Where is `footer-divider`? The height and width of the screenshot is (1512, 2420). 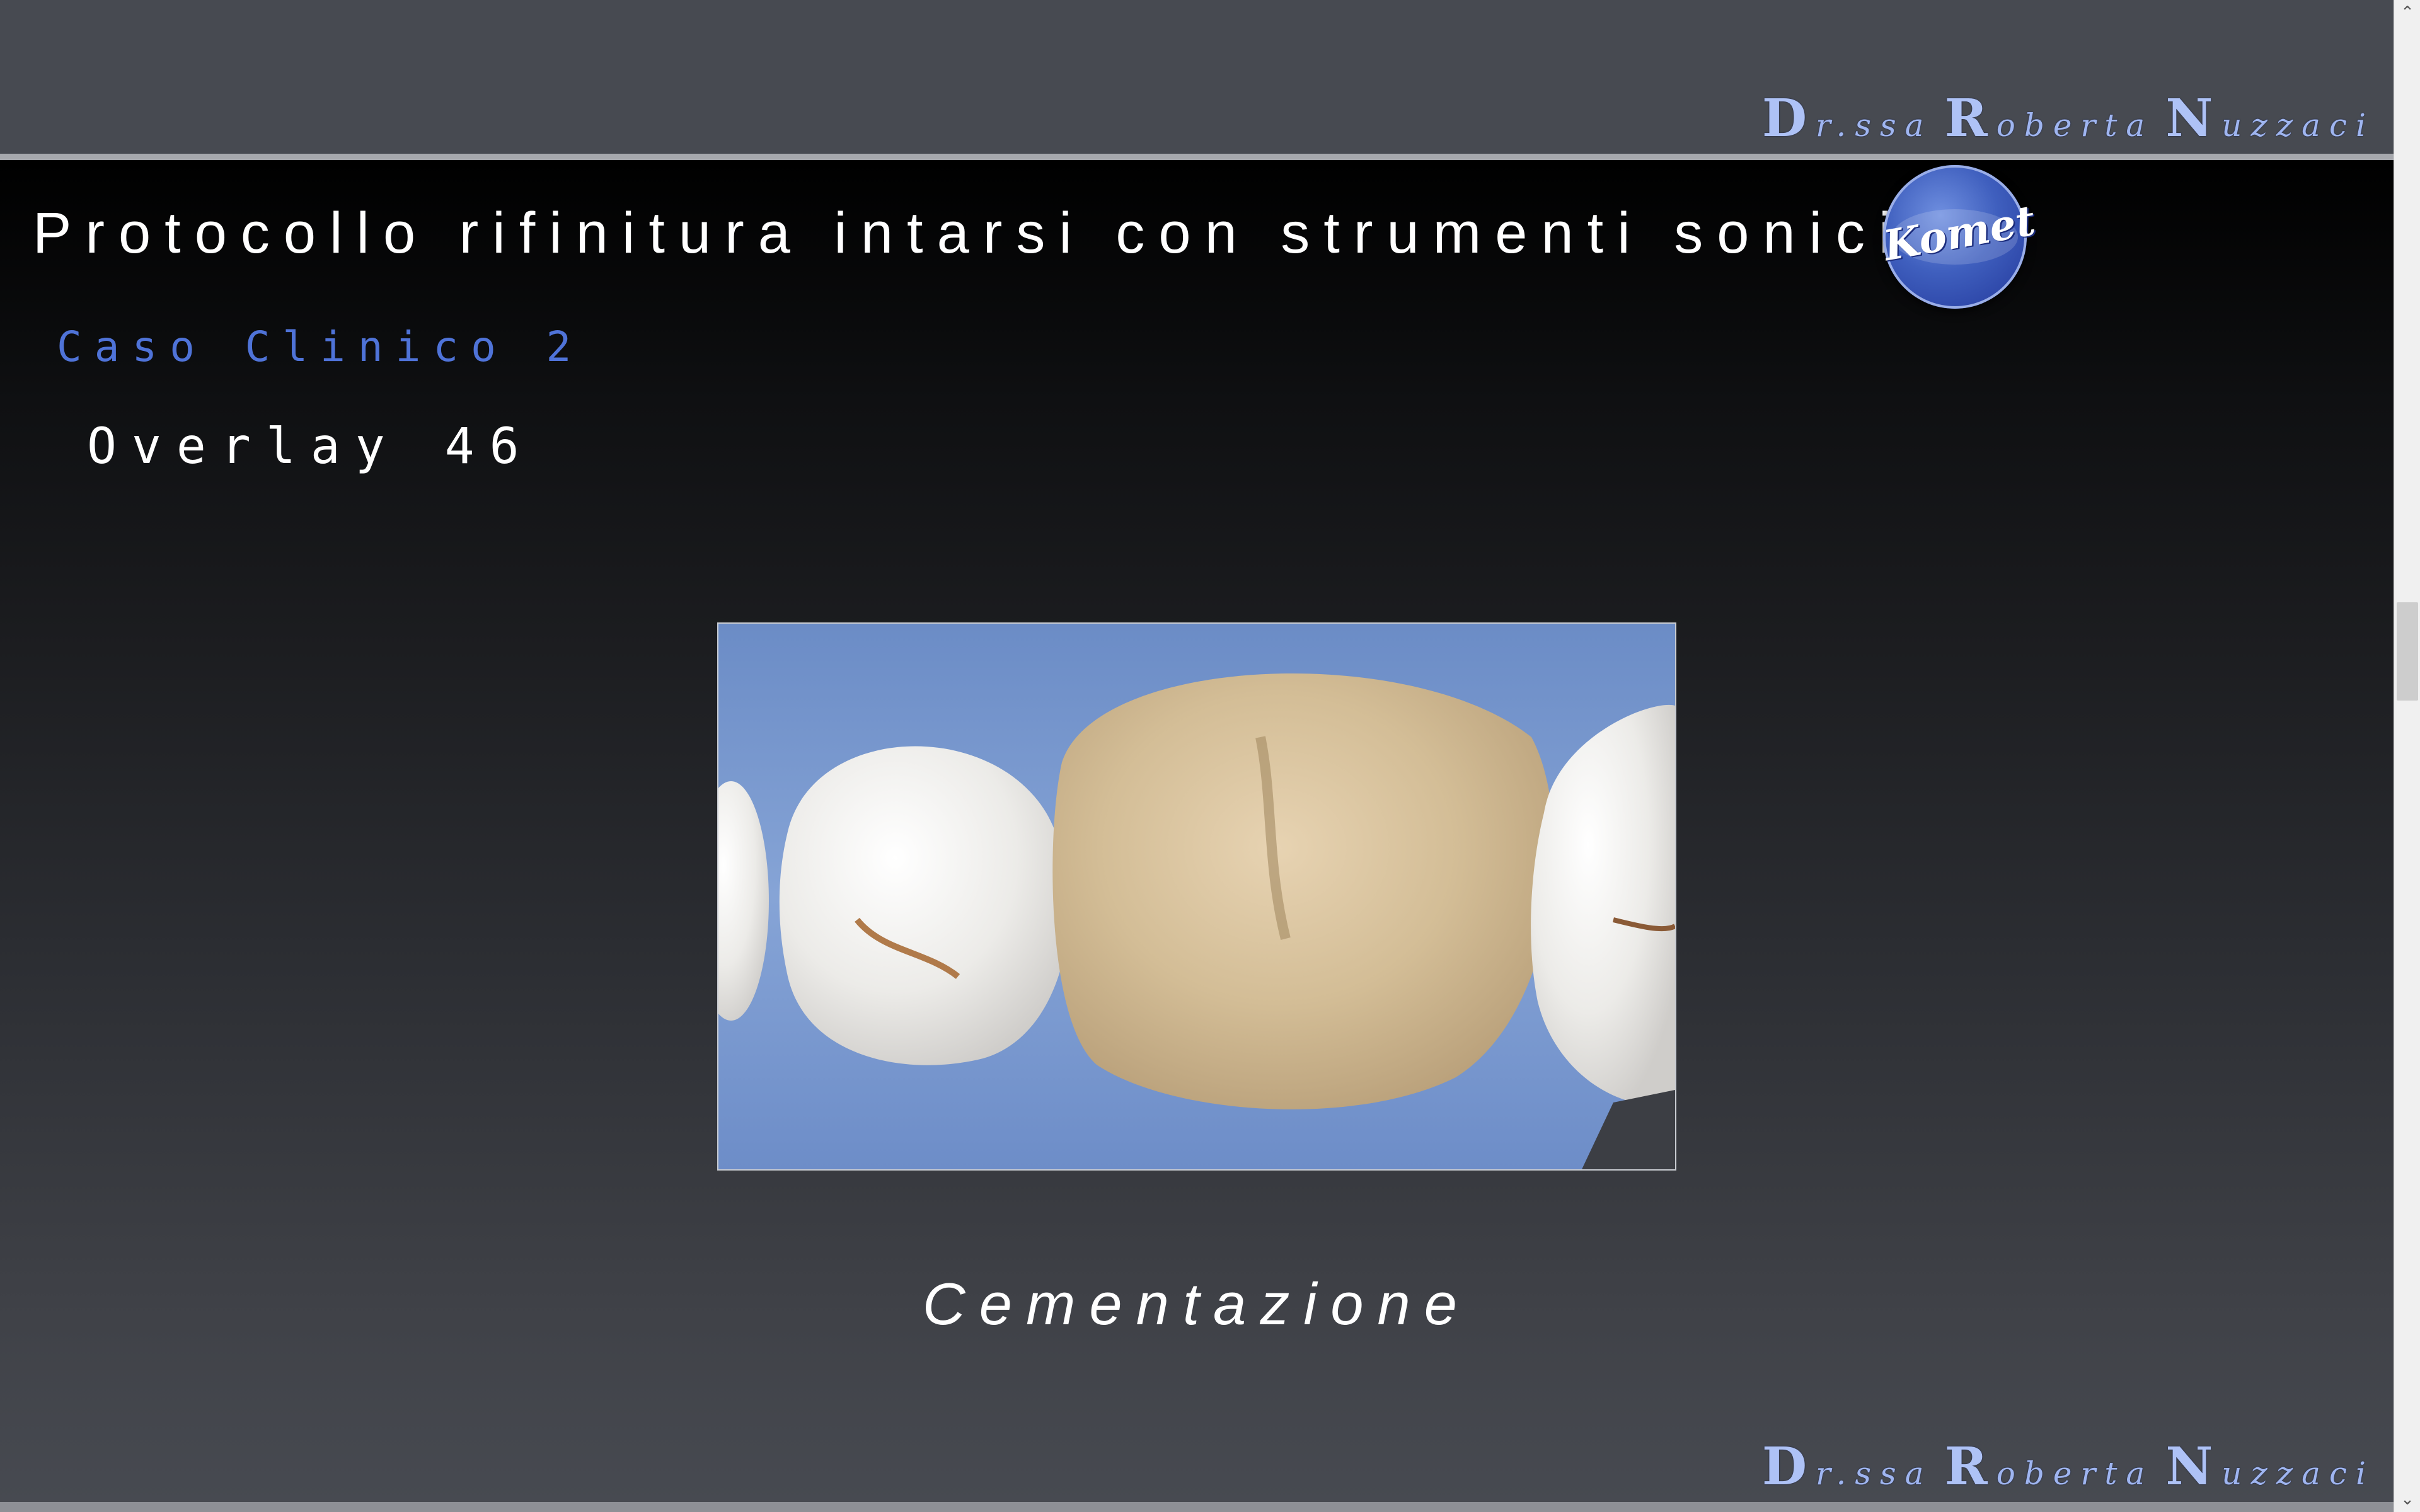 footer-divider is located at coordinates (1197, 1507).